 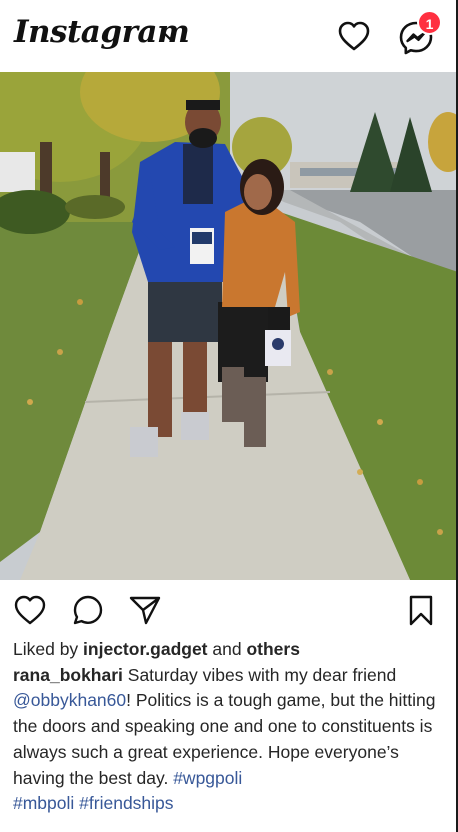 What do you see at coordinates (227, 649) in the screenshot?
I see `likes-middle: and` at bounding box center [227, 649].